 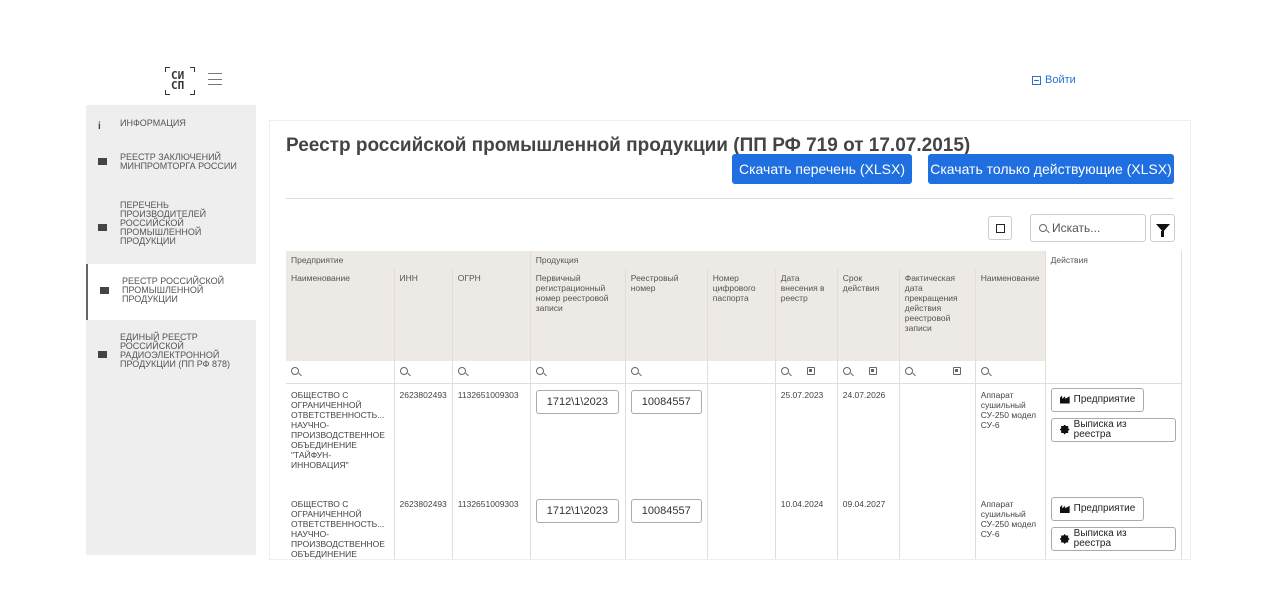 I want to click on download-list-button: Скачать перечень (XLSX), so click(x=822, y=169).